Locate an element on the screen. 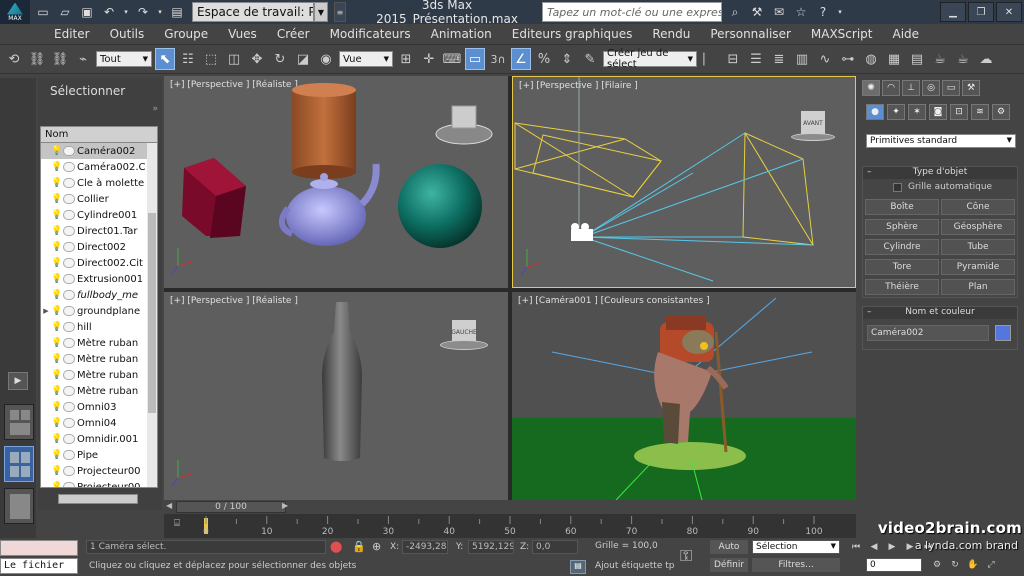  help-dropdown-icon: ▾ is located at coordinates (840, 12).